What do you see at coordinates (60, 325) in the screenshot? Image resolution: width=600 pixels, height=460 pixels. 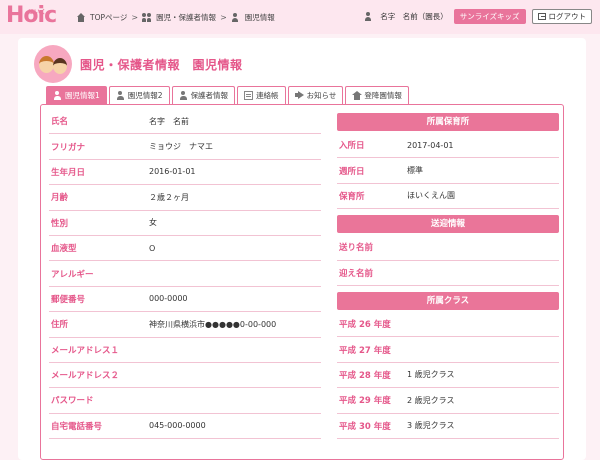 I see `field-label: 住所` at bounding box center [60, 325].